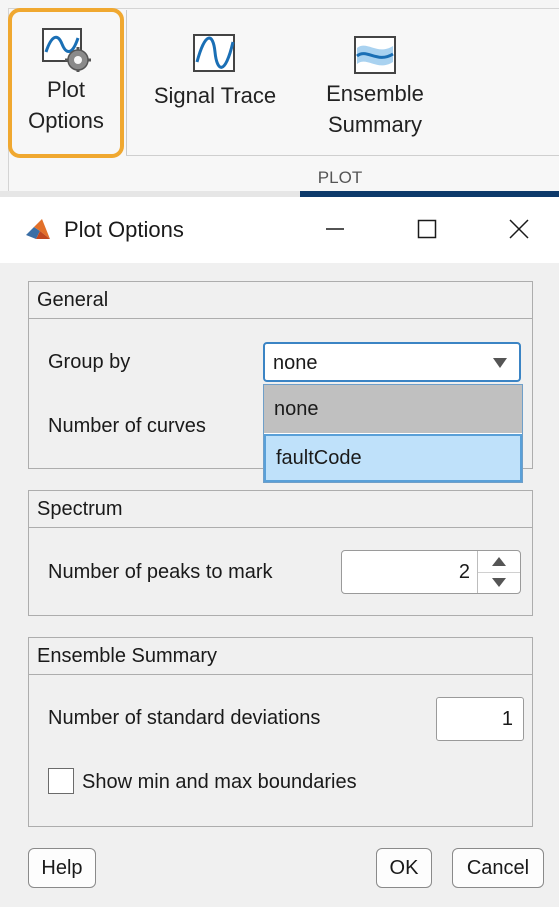 Image resolution: width=559 pixels, height=907 pixels. What do you see at coordinates (126, 82) in the screenshot?
I see `toolstrip-separator` at bounding box center [126, 82].